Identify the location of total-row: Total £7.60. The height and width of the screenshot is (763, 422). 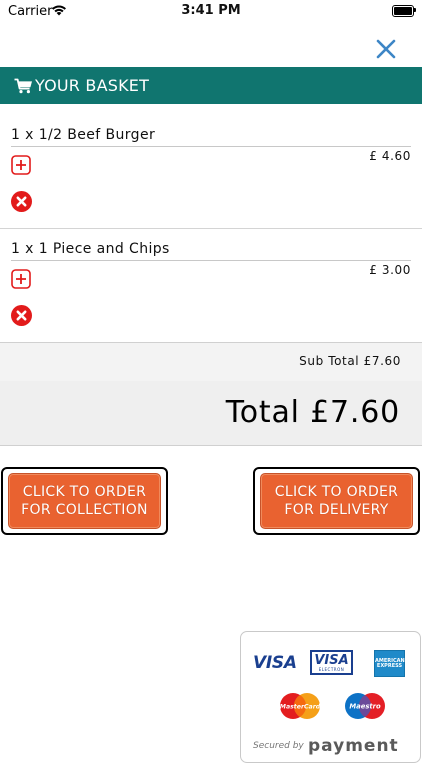
(211, 413).